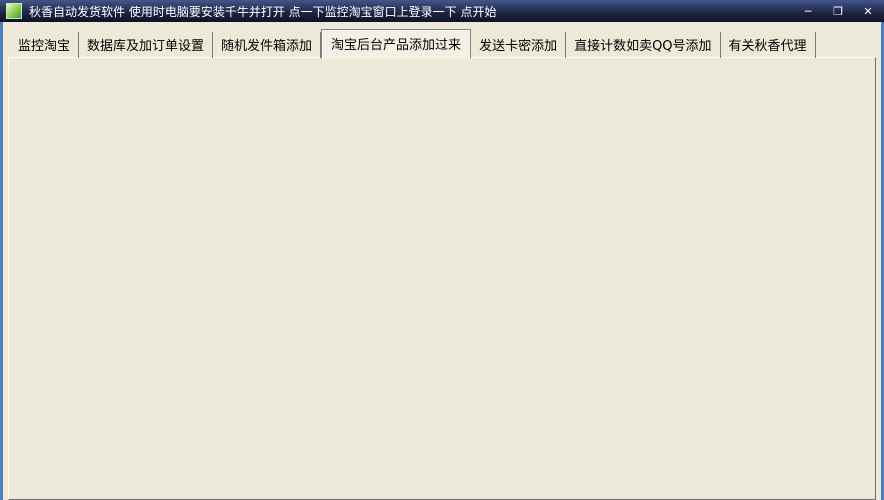  What do you see at coordinates (768, 45) in the screenshot?
I see `tab: 有关秋香代理` at bounding box center [768, 45].